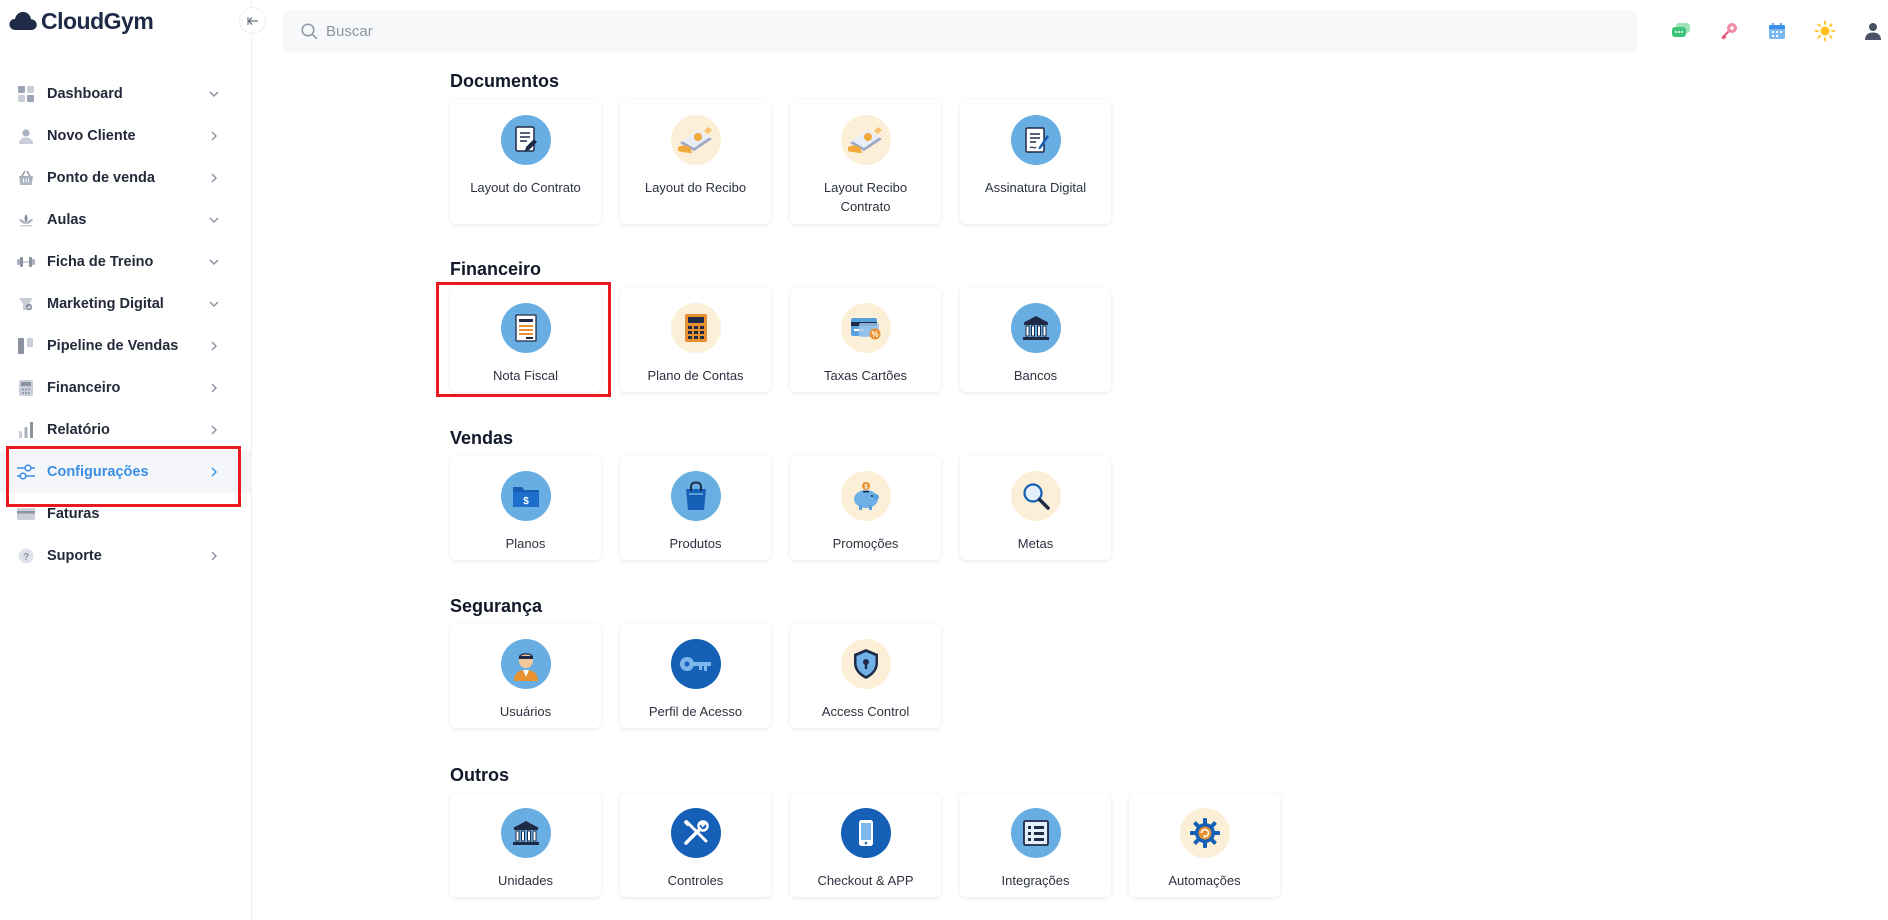 The width and height of the screenshot is (1888, 920). What do you see at coordinates (496, 606) in the screenshot?
I see `section-title-seguranca: Segurança` at bounding box center [496, 606].